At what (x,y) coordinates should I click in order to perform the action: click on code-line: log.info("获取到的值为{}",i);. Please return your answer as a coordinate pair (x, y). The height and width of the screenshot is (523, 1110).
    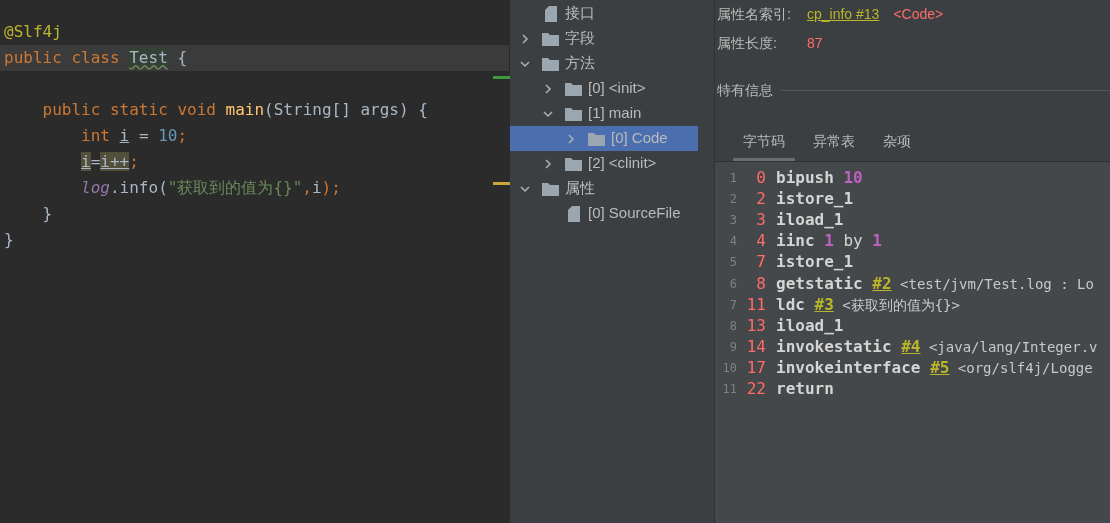
    Looking at the image, I should click on (210, 188).